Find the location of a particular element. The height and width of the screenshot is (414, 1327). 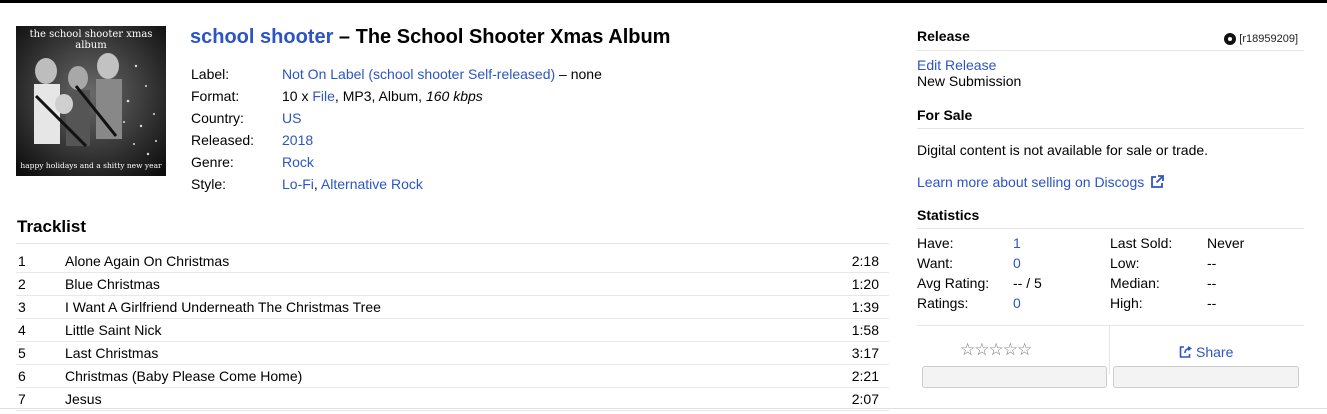

country-link: US is located at coordinates (291, 118).